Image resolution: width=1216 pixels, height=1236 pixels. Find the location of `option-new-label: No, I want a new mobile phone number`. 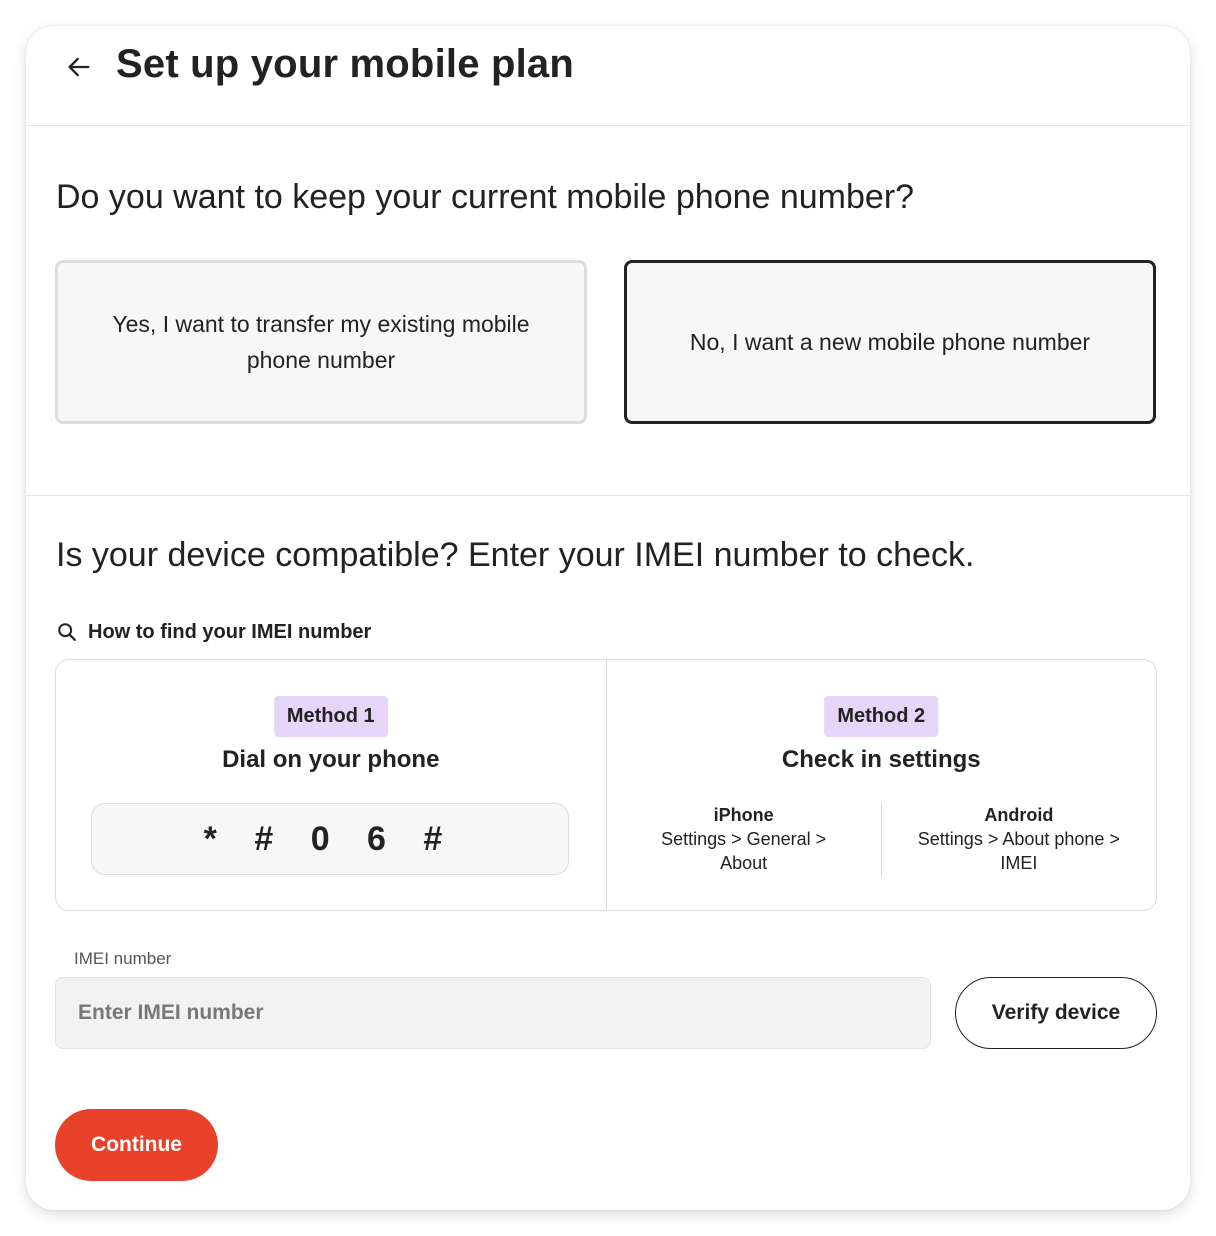

option-new-label: No, I want a new mobile phone number is located at coordinates (890, 342).